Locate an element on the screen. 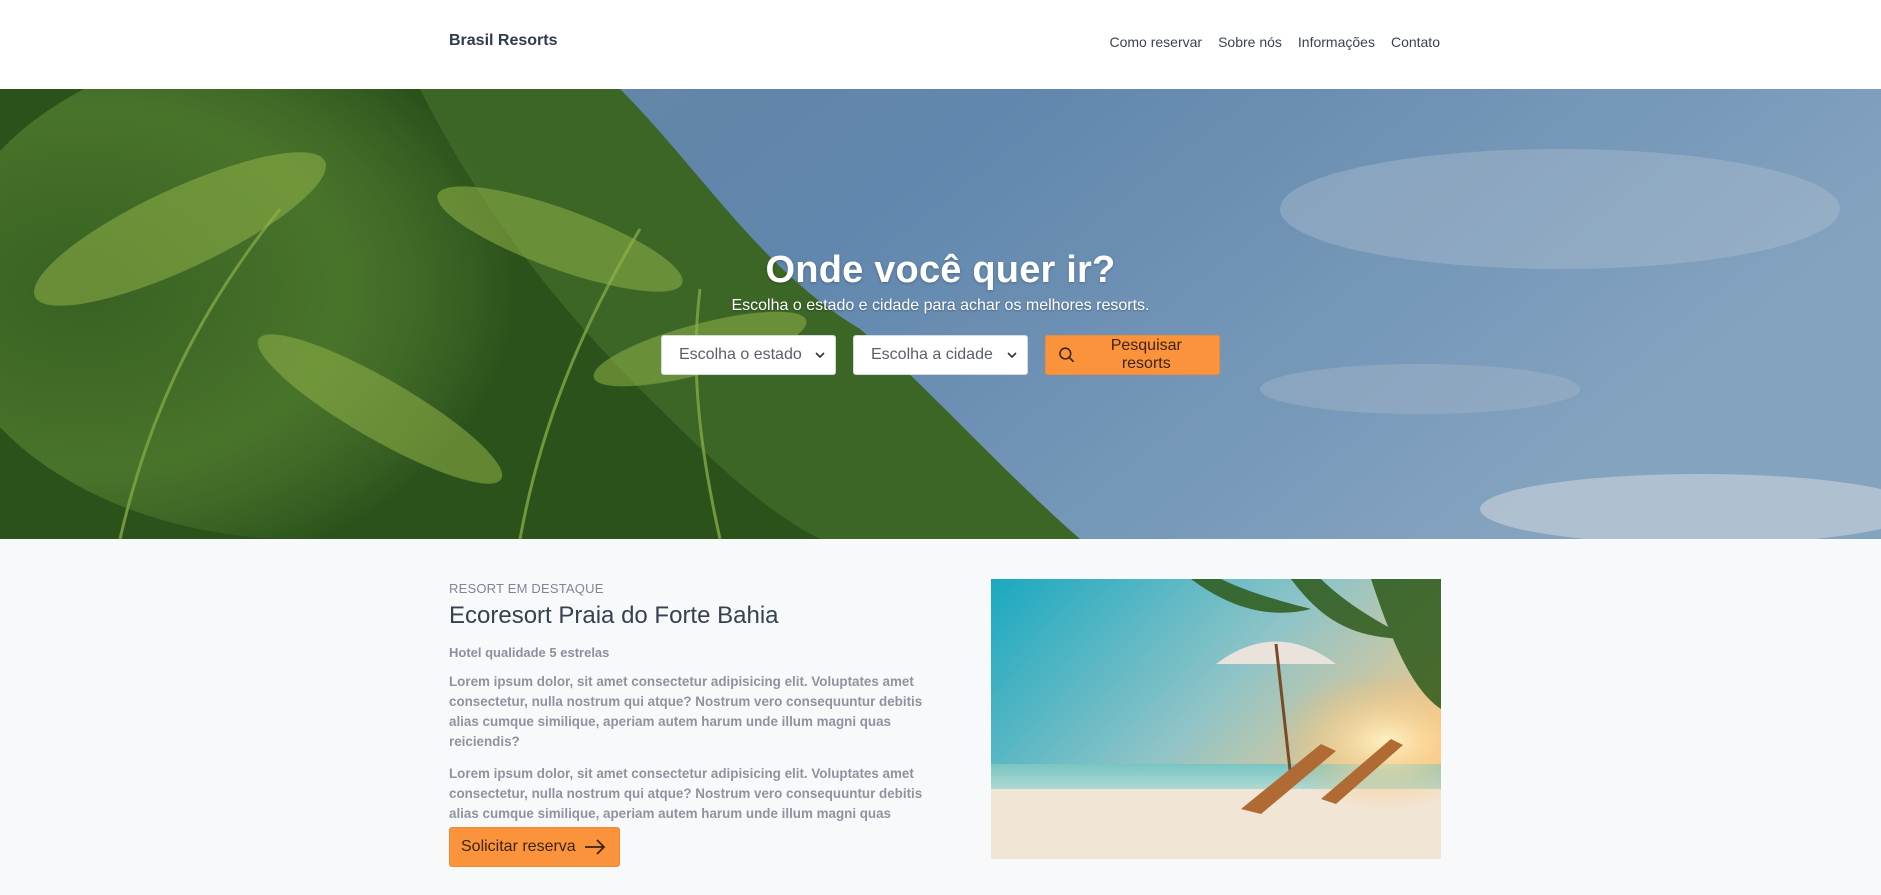 The height and width of the screenshot is (895, 1881). search-resorts-button: Pesquisar resorts is located at coordinates (1132, 355).